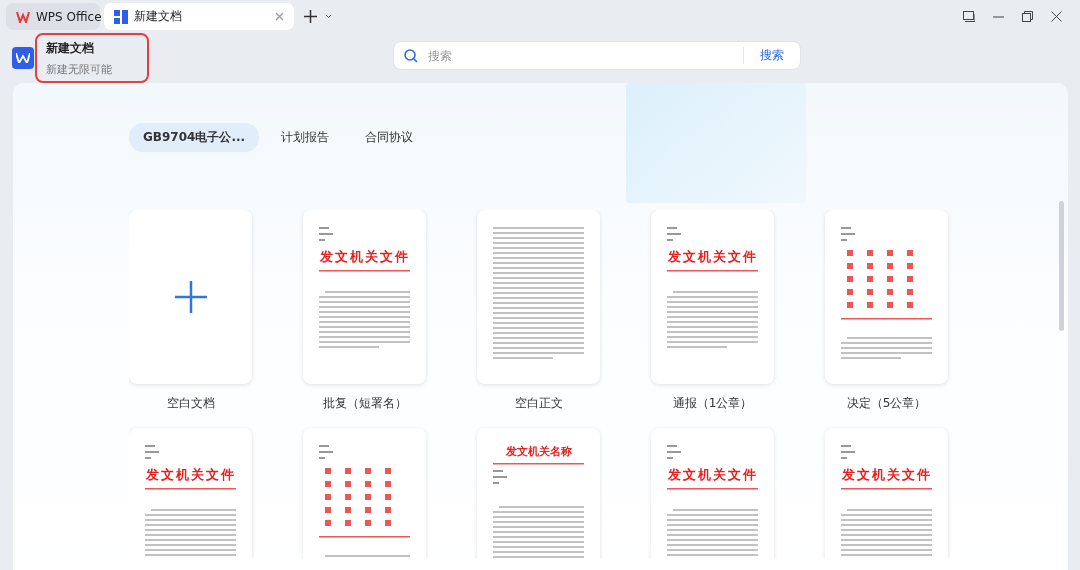  I want to click on category-tab: 合同协议, so click(389, 137).